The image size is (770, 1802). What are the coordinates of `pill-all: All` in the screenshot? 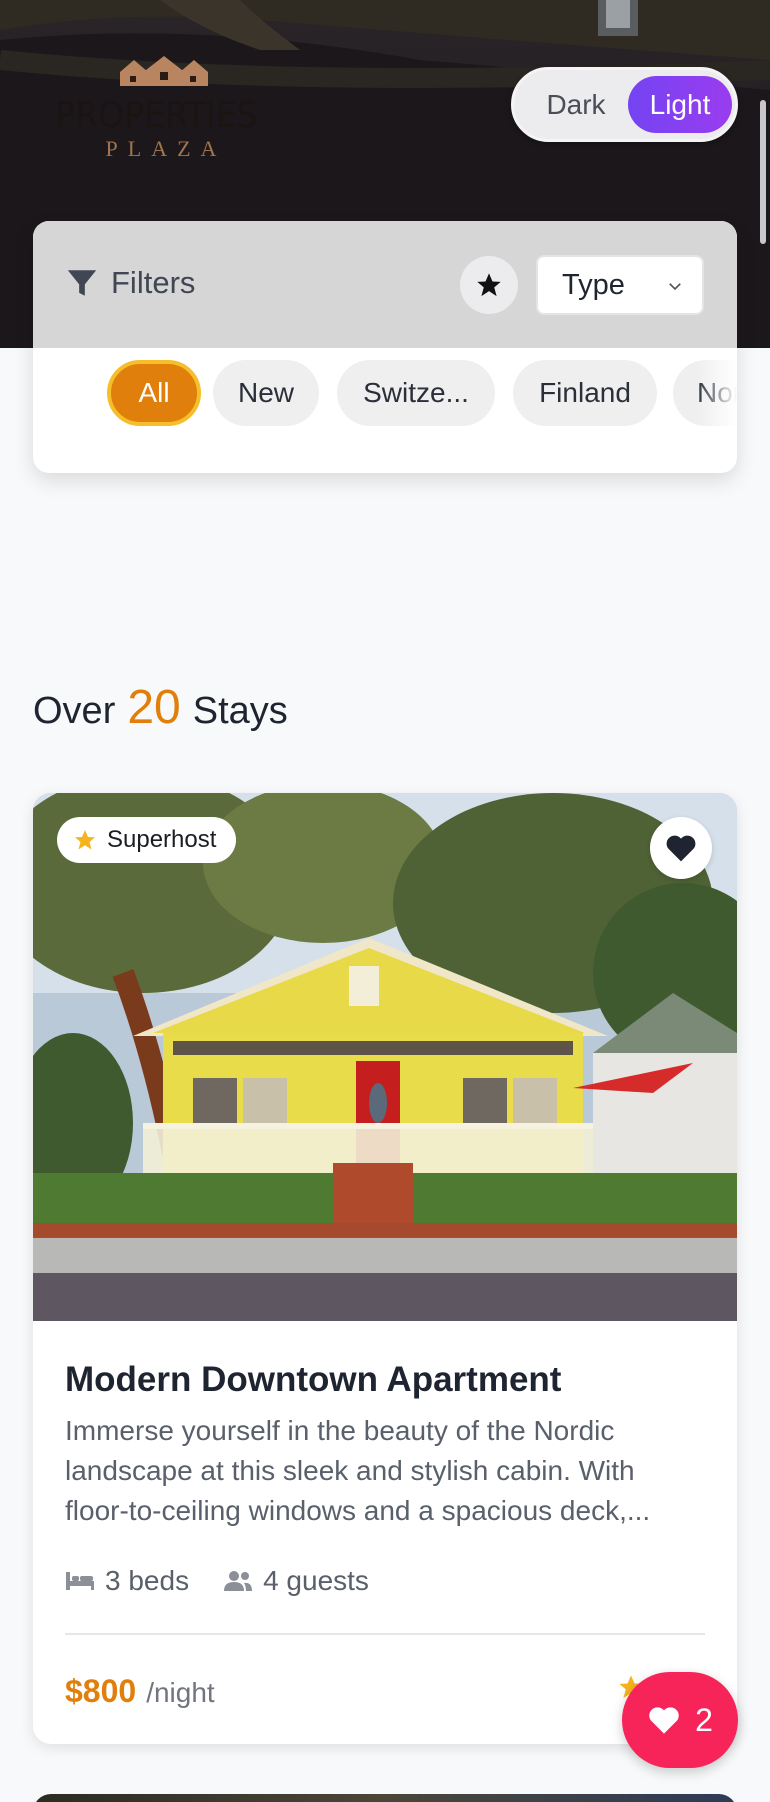 It's located at (154, 393).